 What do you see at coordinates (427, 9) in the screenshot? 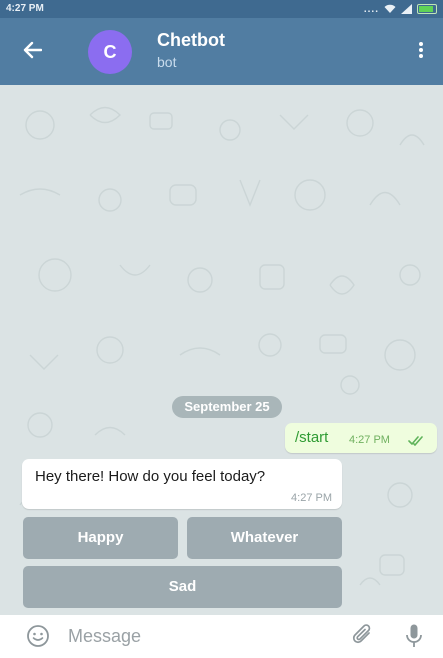
I see `battery-icon` at bounding box center [427, 9].